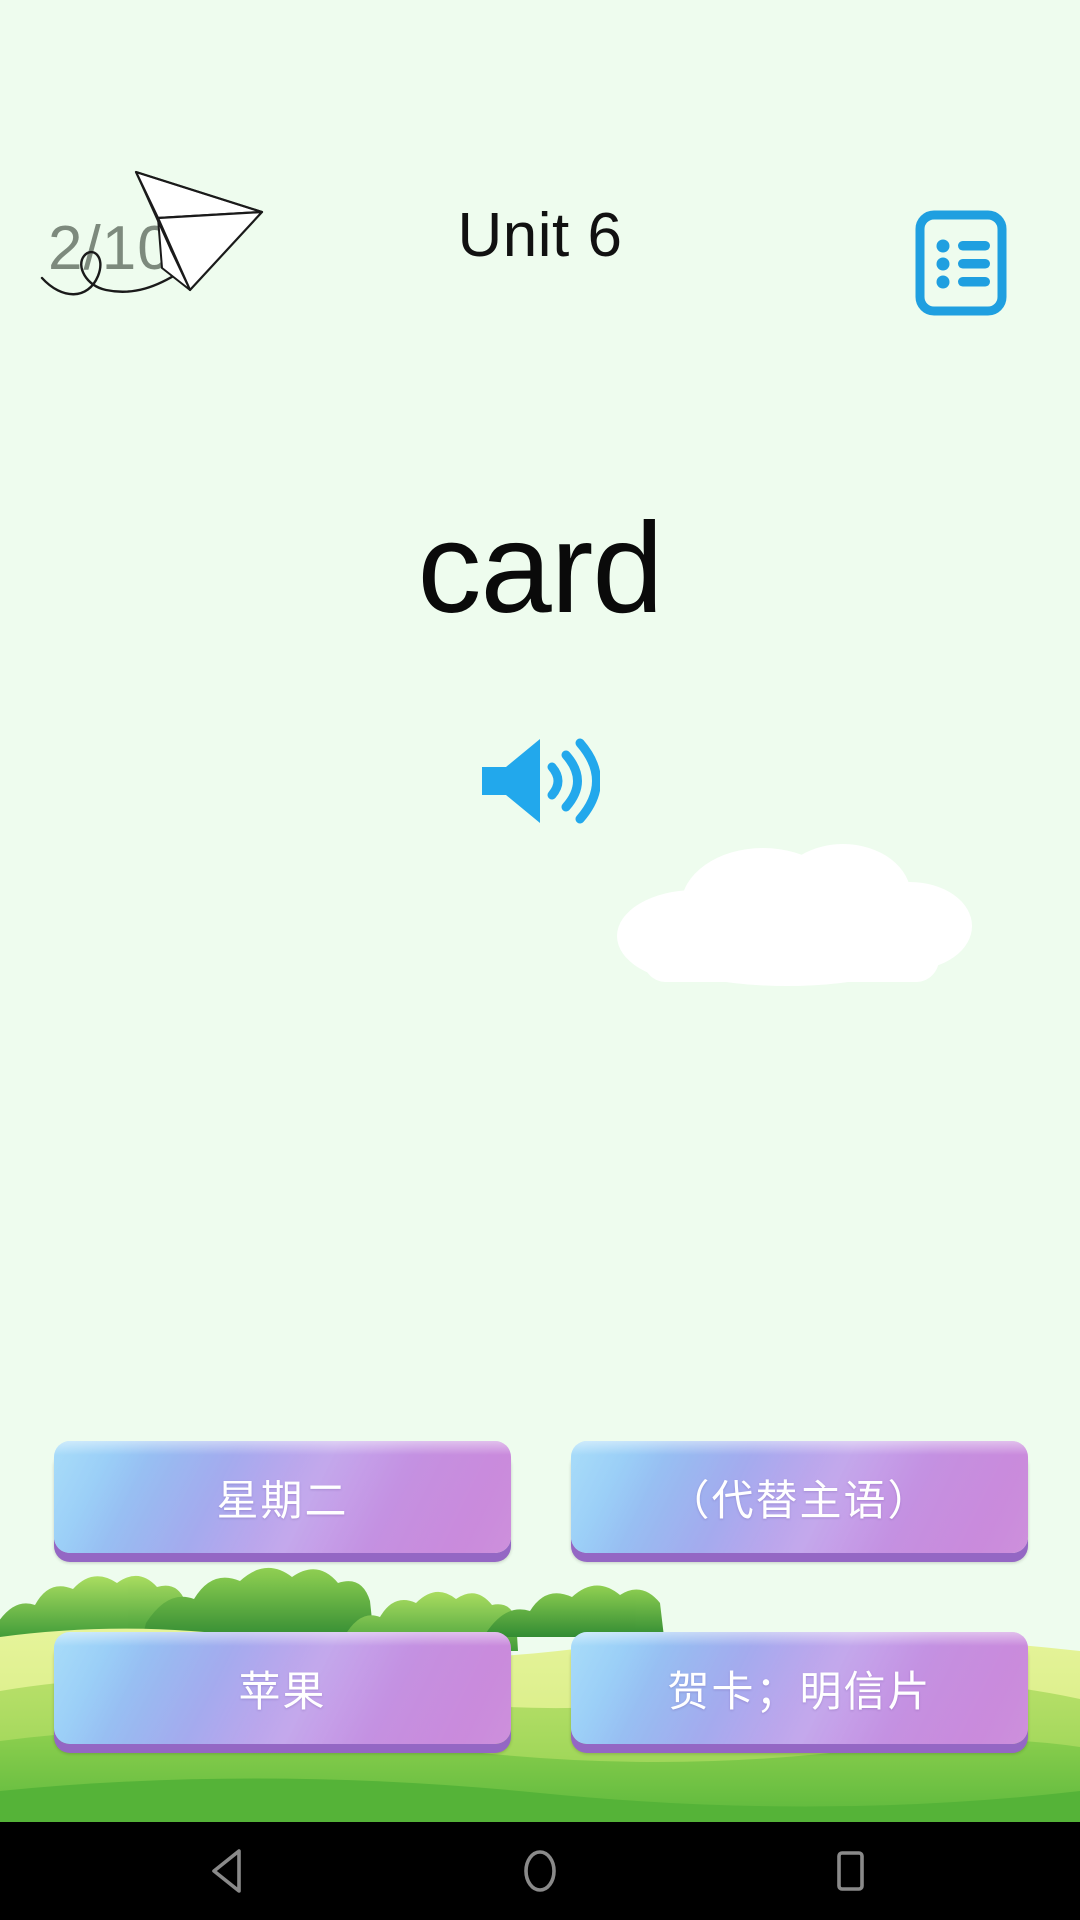  What do you see at coordinates (226, 1871) in the screenshot?
I see `back-triangle-icon` at bounding box center [226, 1871].